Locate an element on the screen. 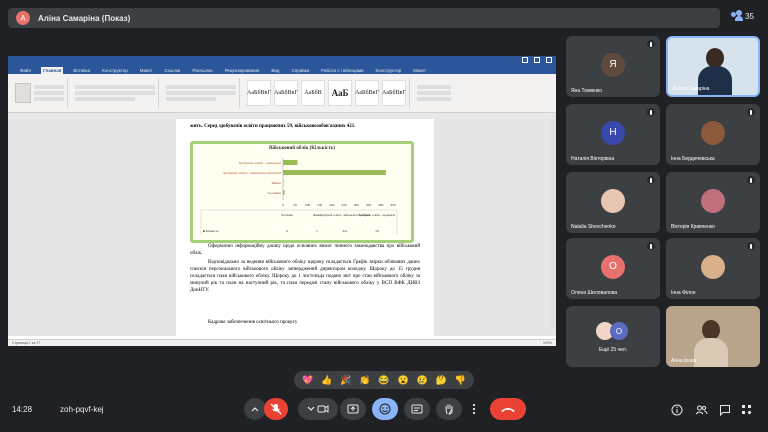 The image size is (768, 432). people-button is located at coordinates (701, 410).